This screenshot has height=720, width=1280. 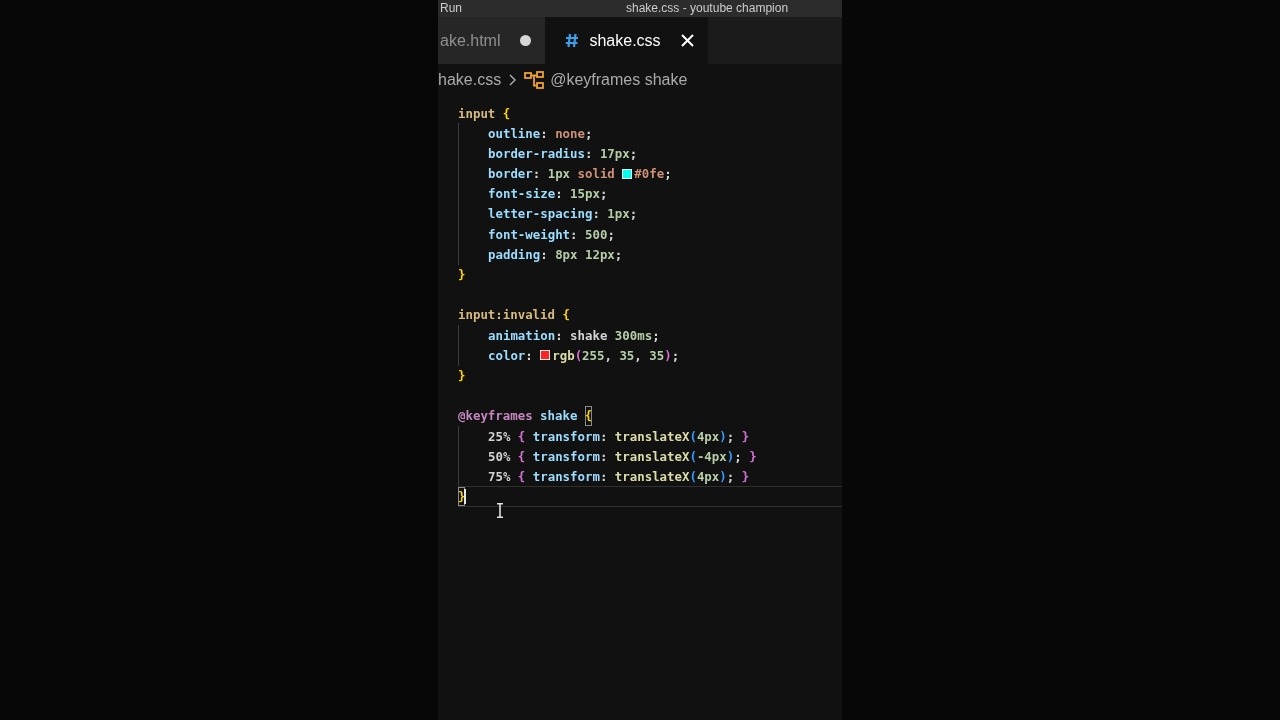 What do you see at coordinates (552, 174) in the screenshot?
I see `code-text: border: 1px solid` at bounding box center [552, 174].